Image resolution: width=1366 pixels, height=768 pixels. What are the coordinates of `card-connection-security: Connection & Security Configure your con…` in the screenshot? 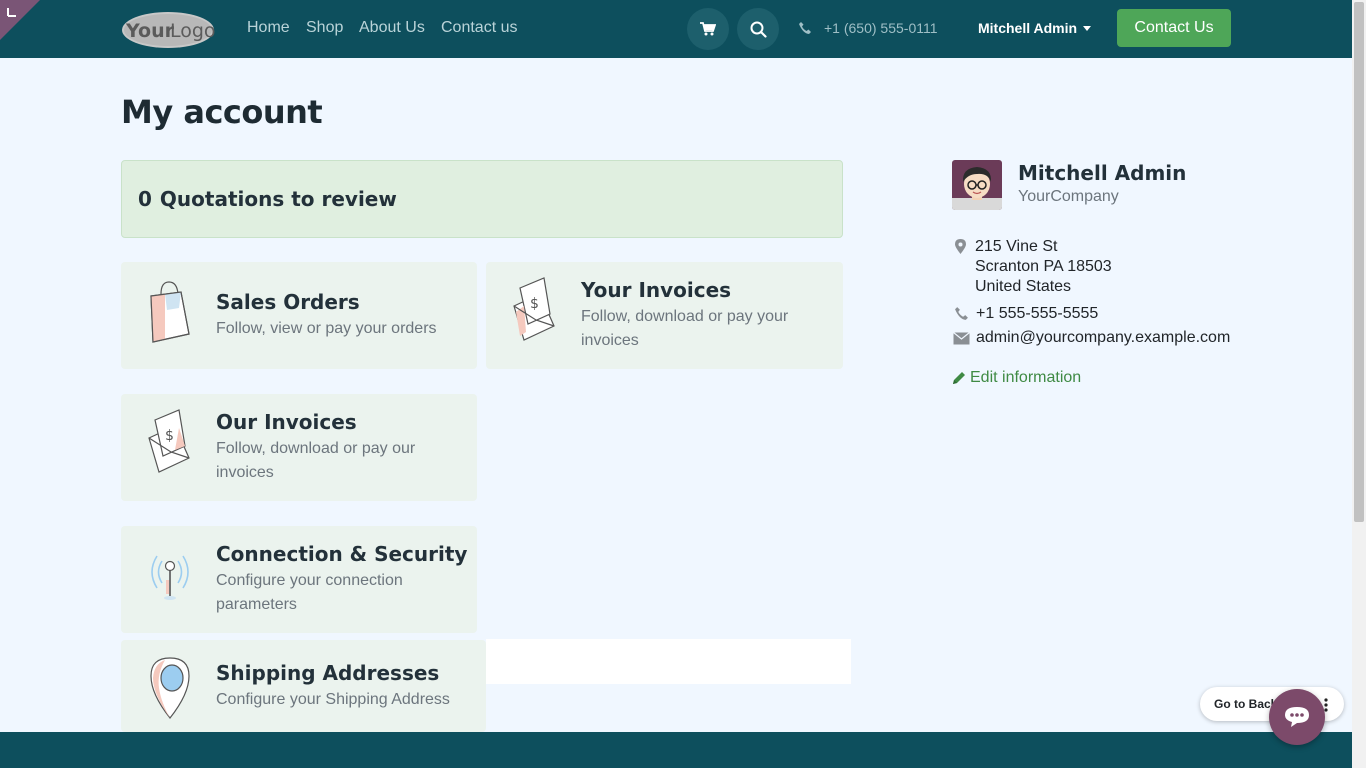 It's located at (299, 579).